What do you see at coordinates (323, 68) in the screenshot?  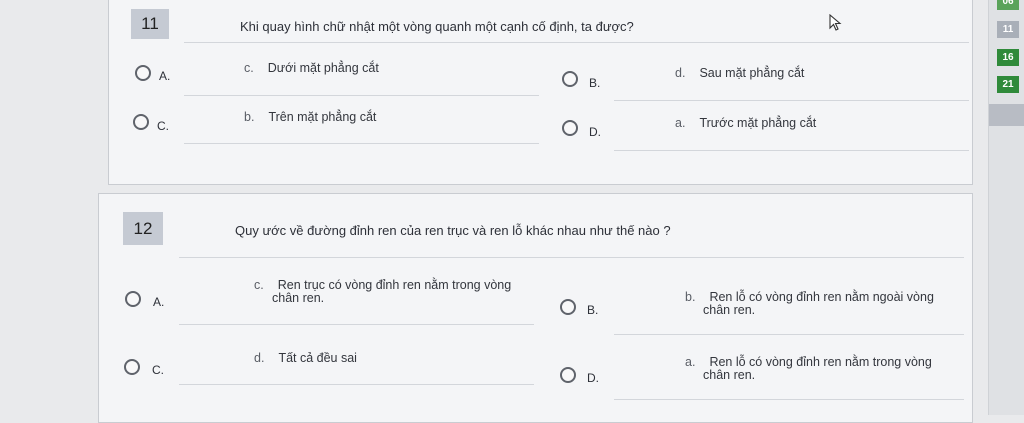 I see `option-text: Dưới mặt phẳng cắt` at bounding box center [323, 68].